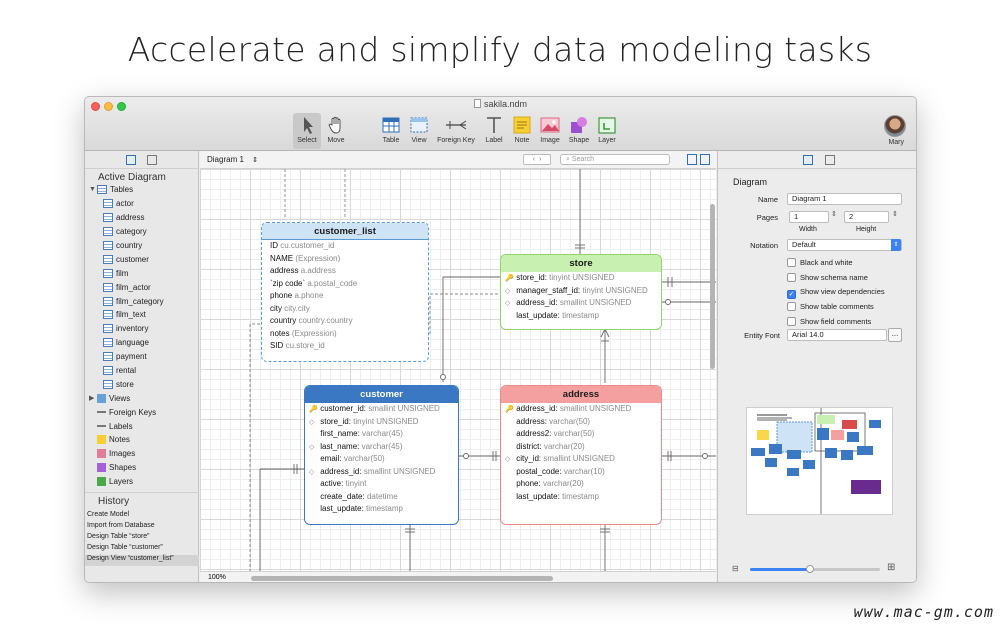 Image resolution: width=1000 pixels, height=625 pixels. I want to click on checkbox-checked-icon: ✓, so click(791, 295).